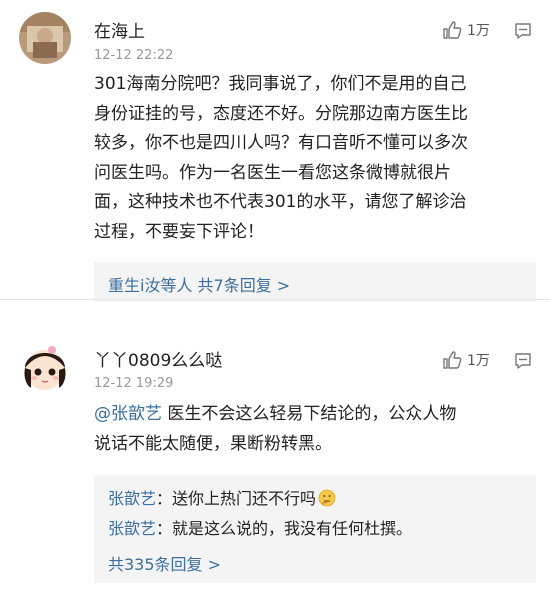 The image size is (550, 596). Describe the element at coordinates (158, 358) in the screenshot. I see `username: 丫丫0809么么哒` at that location.